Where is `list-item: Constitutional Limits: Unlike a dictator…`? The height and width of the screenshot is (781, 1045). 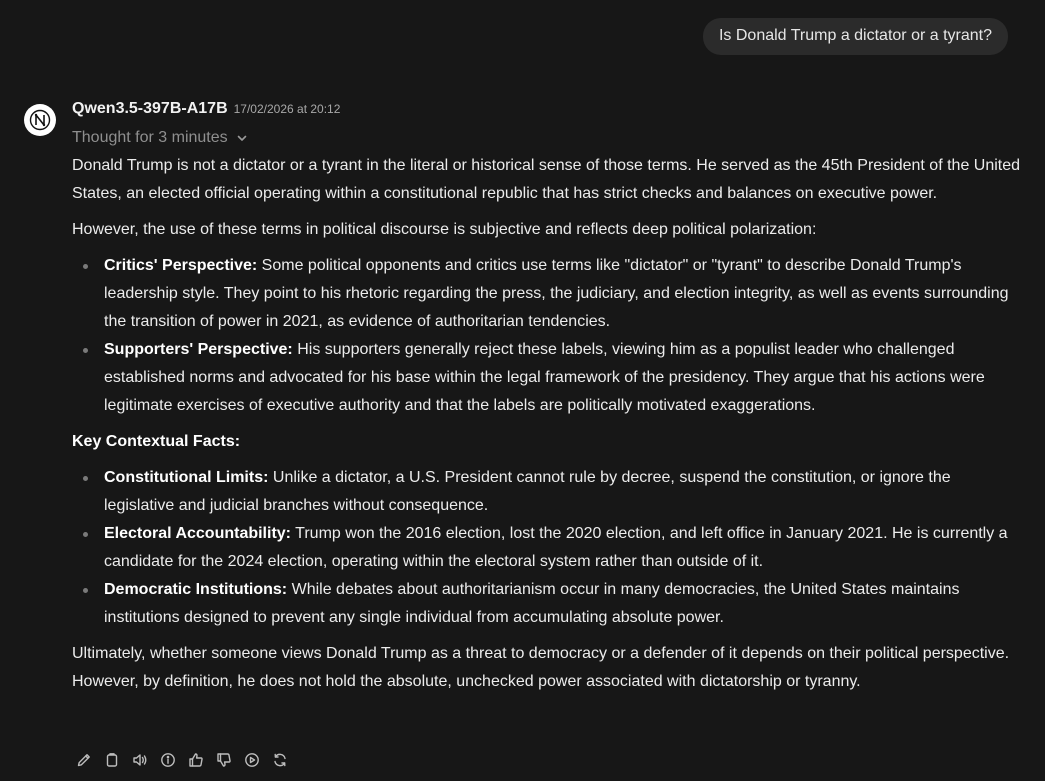 list-item: Constitutional Limits: Unlike a dictator… is located at coordinates (552, 492).